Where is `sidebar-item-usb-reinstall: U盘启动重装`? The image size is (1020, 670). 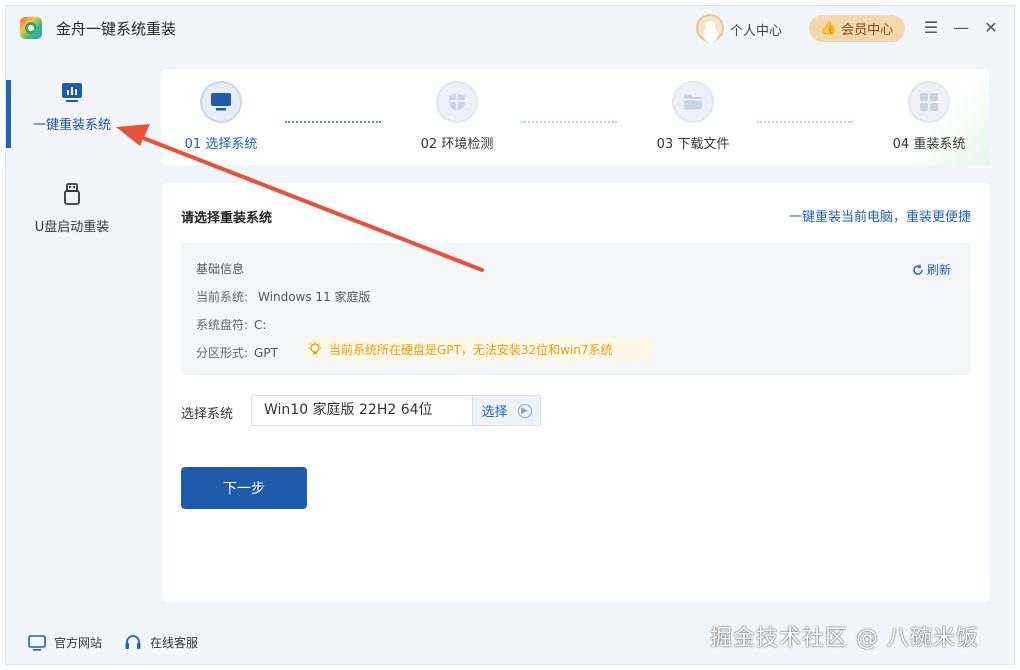
sidebar-item-usb-reinstall: U盘启动重装 is located at coordinates (72, 222).